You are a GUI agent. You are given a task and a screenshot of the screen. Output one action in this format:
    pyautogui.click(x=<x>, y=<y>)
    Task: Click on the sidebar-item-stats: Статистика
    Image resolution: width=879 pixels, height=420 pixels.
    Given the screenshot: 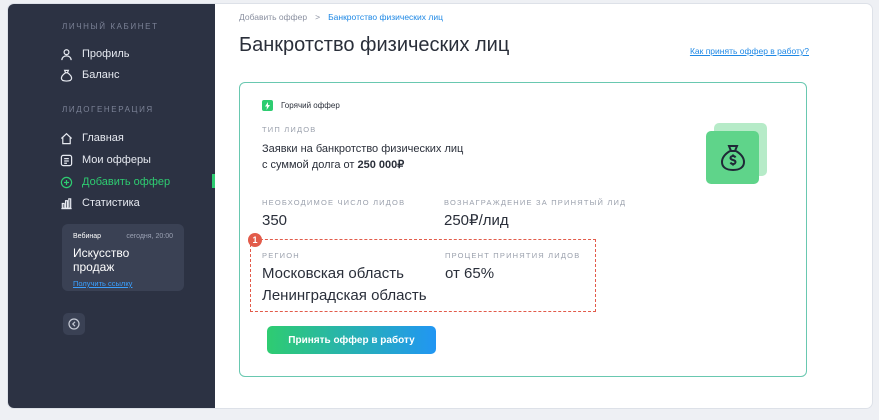 What is the action you would take?
    pyautogui.click(x=100, y=203)
    